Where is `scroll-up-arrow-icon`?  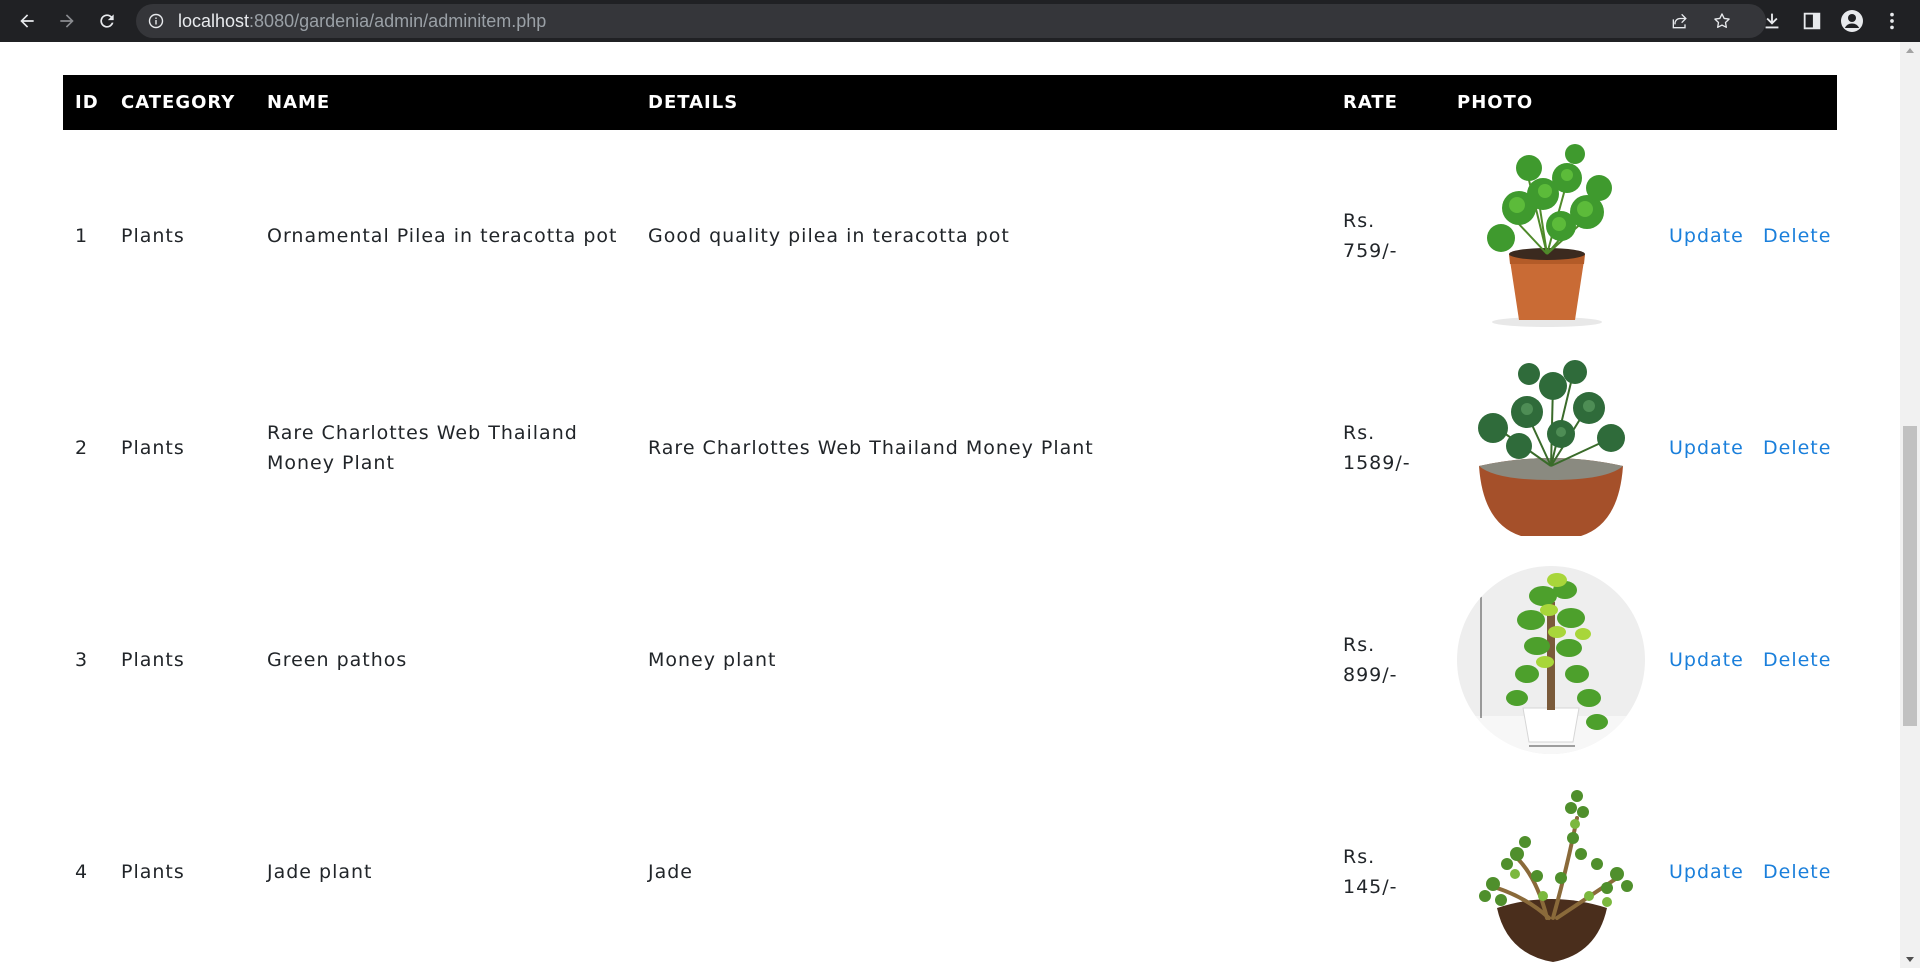
scroll-up-arrow-icon is located at coordinates (1910, 50).